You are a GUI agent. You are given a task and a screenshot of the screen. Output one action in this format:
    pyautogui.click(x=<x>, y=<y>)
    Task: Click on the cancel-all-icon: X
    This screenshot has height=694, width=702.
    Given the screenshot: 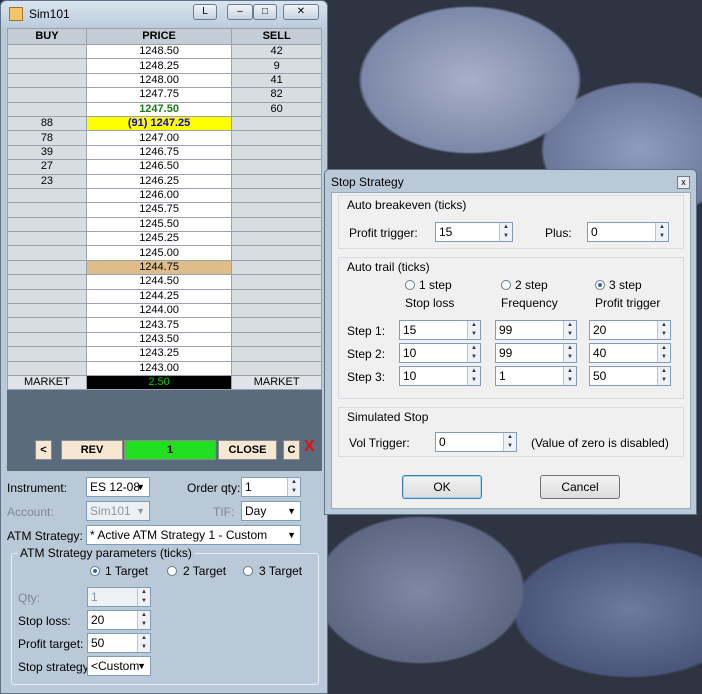 What is the action you would take?
    pyautogui.click(x=309, y=447)
    